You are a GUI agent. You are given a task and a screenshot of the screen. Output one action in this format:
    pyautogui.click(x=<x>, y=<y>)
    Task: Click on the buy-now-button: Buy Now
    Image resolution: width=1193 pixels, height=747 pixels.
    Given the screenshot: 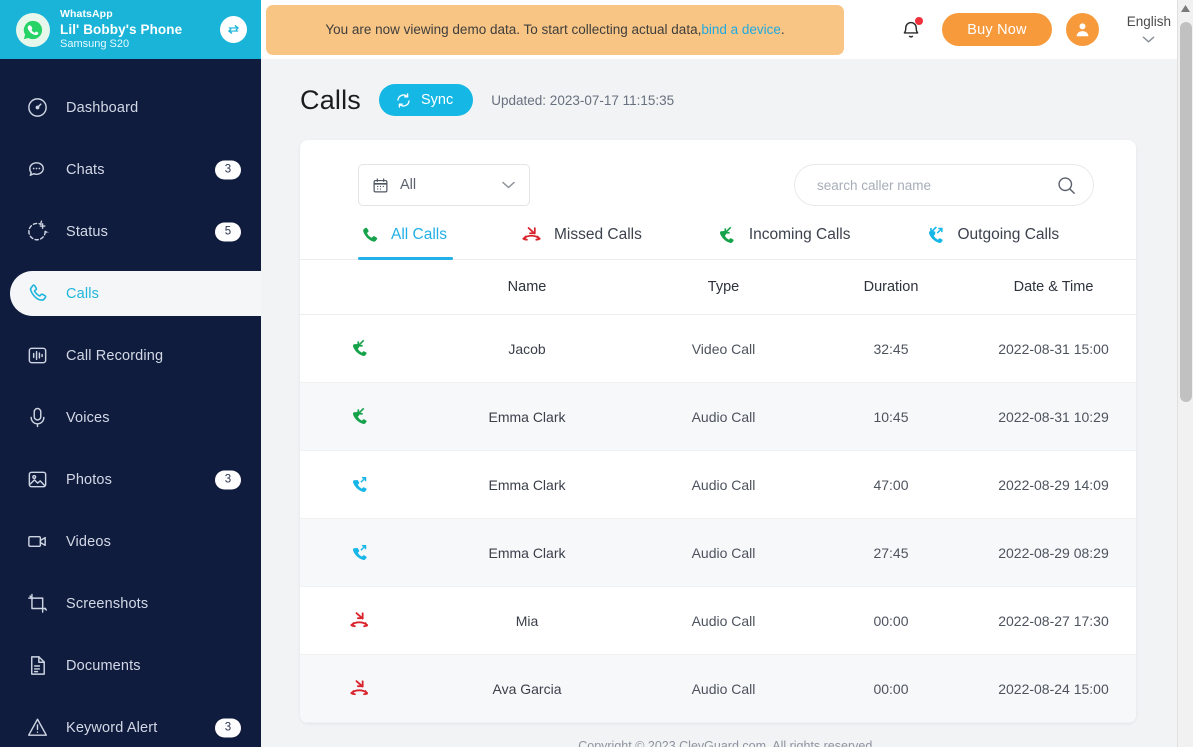 What is the action you would take?
    pyautogui.click(x=997, y=29)
    